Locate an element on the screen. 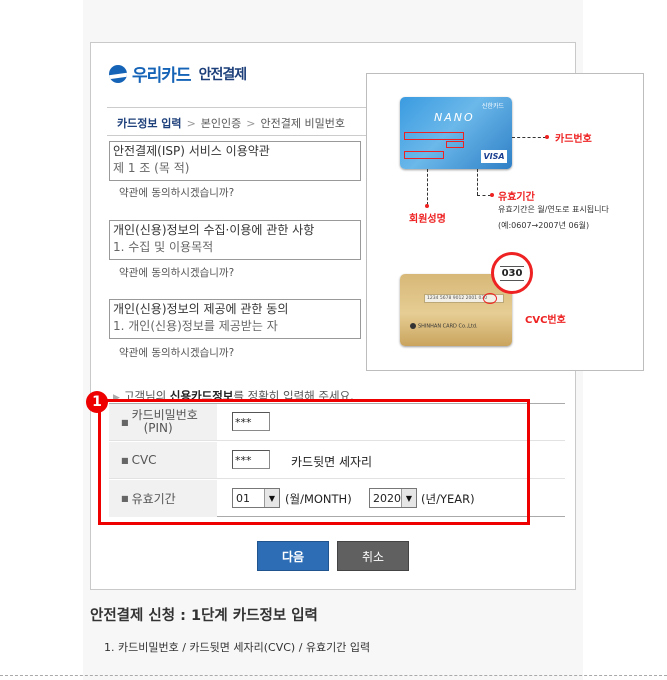  terms-isp-agree: 약관에 동의하시겠습니까? is located at coordinates (177, 193).